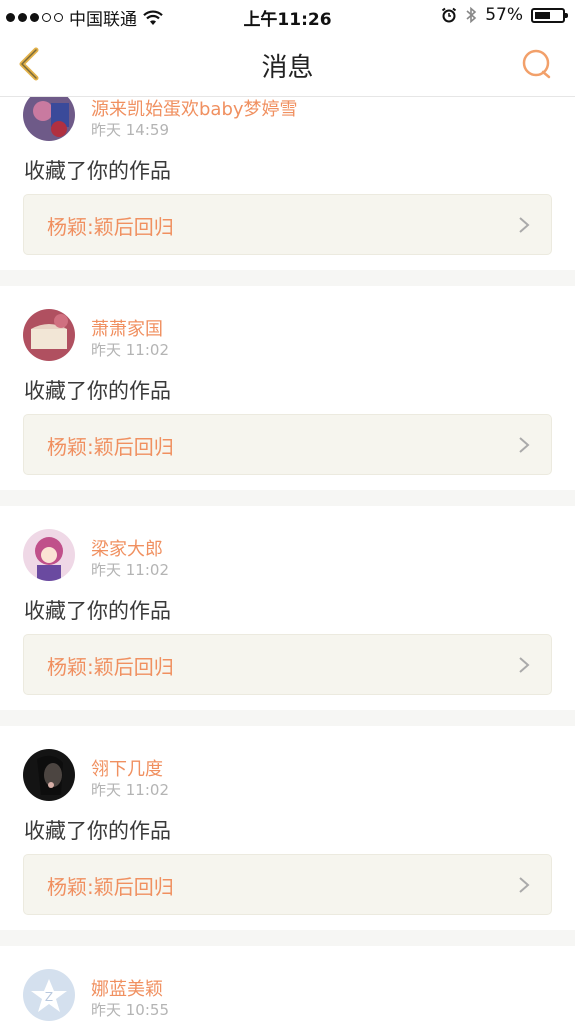  What do you see at coordinates (127, 768) in the screenshot?
I see `username: 翎下几度` at bounding box center [127, 768].